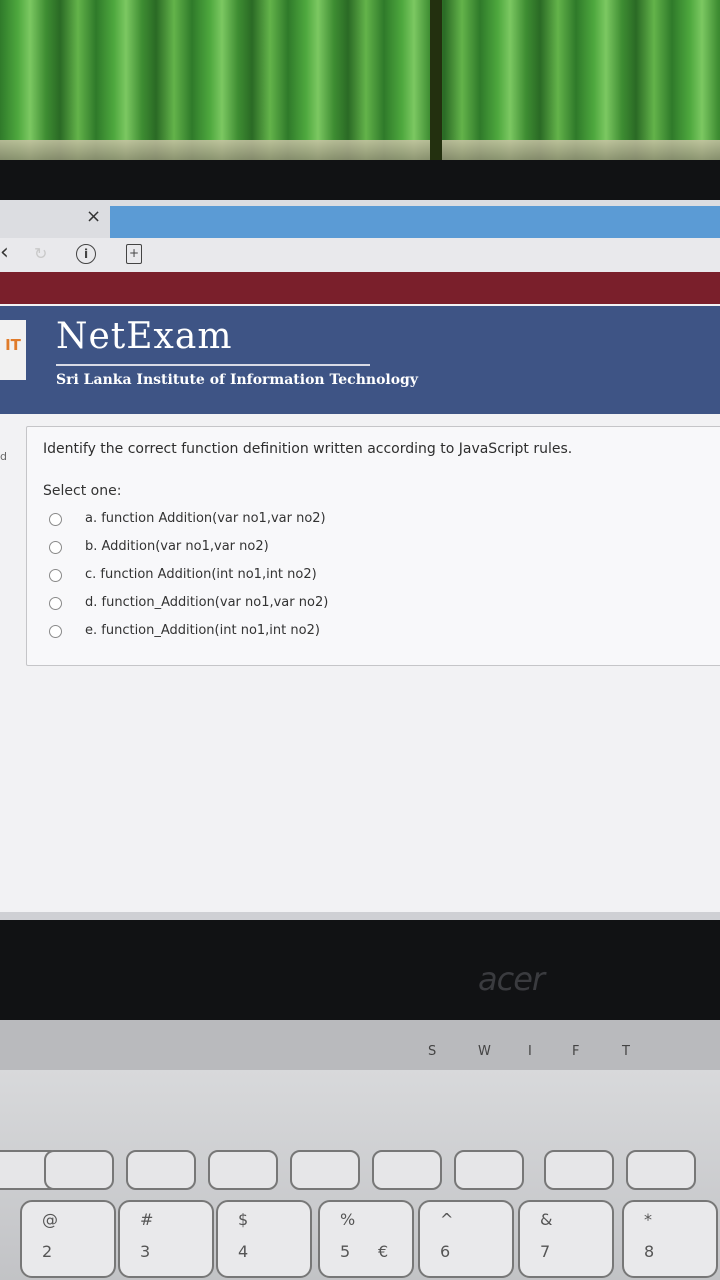 The height and width of the screenshot is (1280, 720). I want to click on hinge-label: I, so click(530, 1051).